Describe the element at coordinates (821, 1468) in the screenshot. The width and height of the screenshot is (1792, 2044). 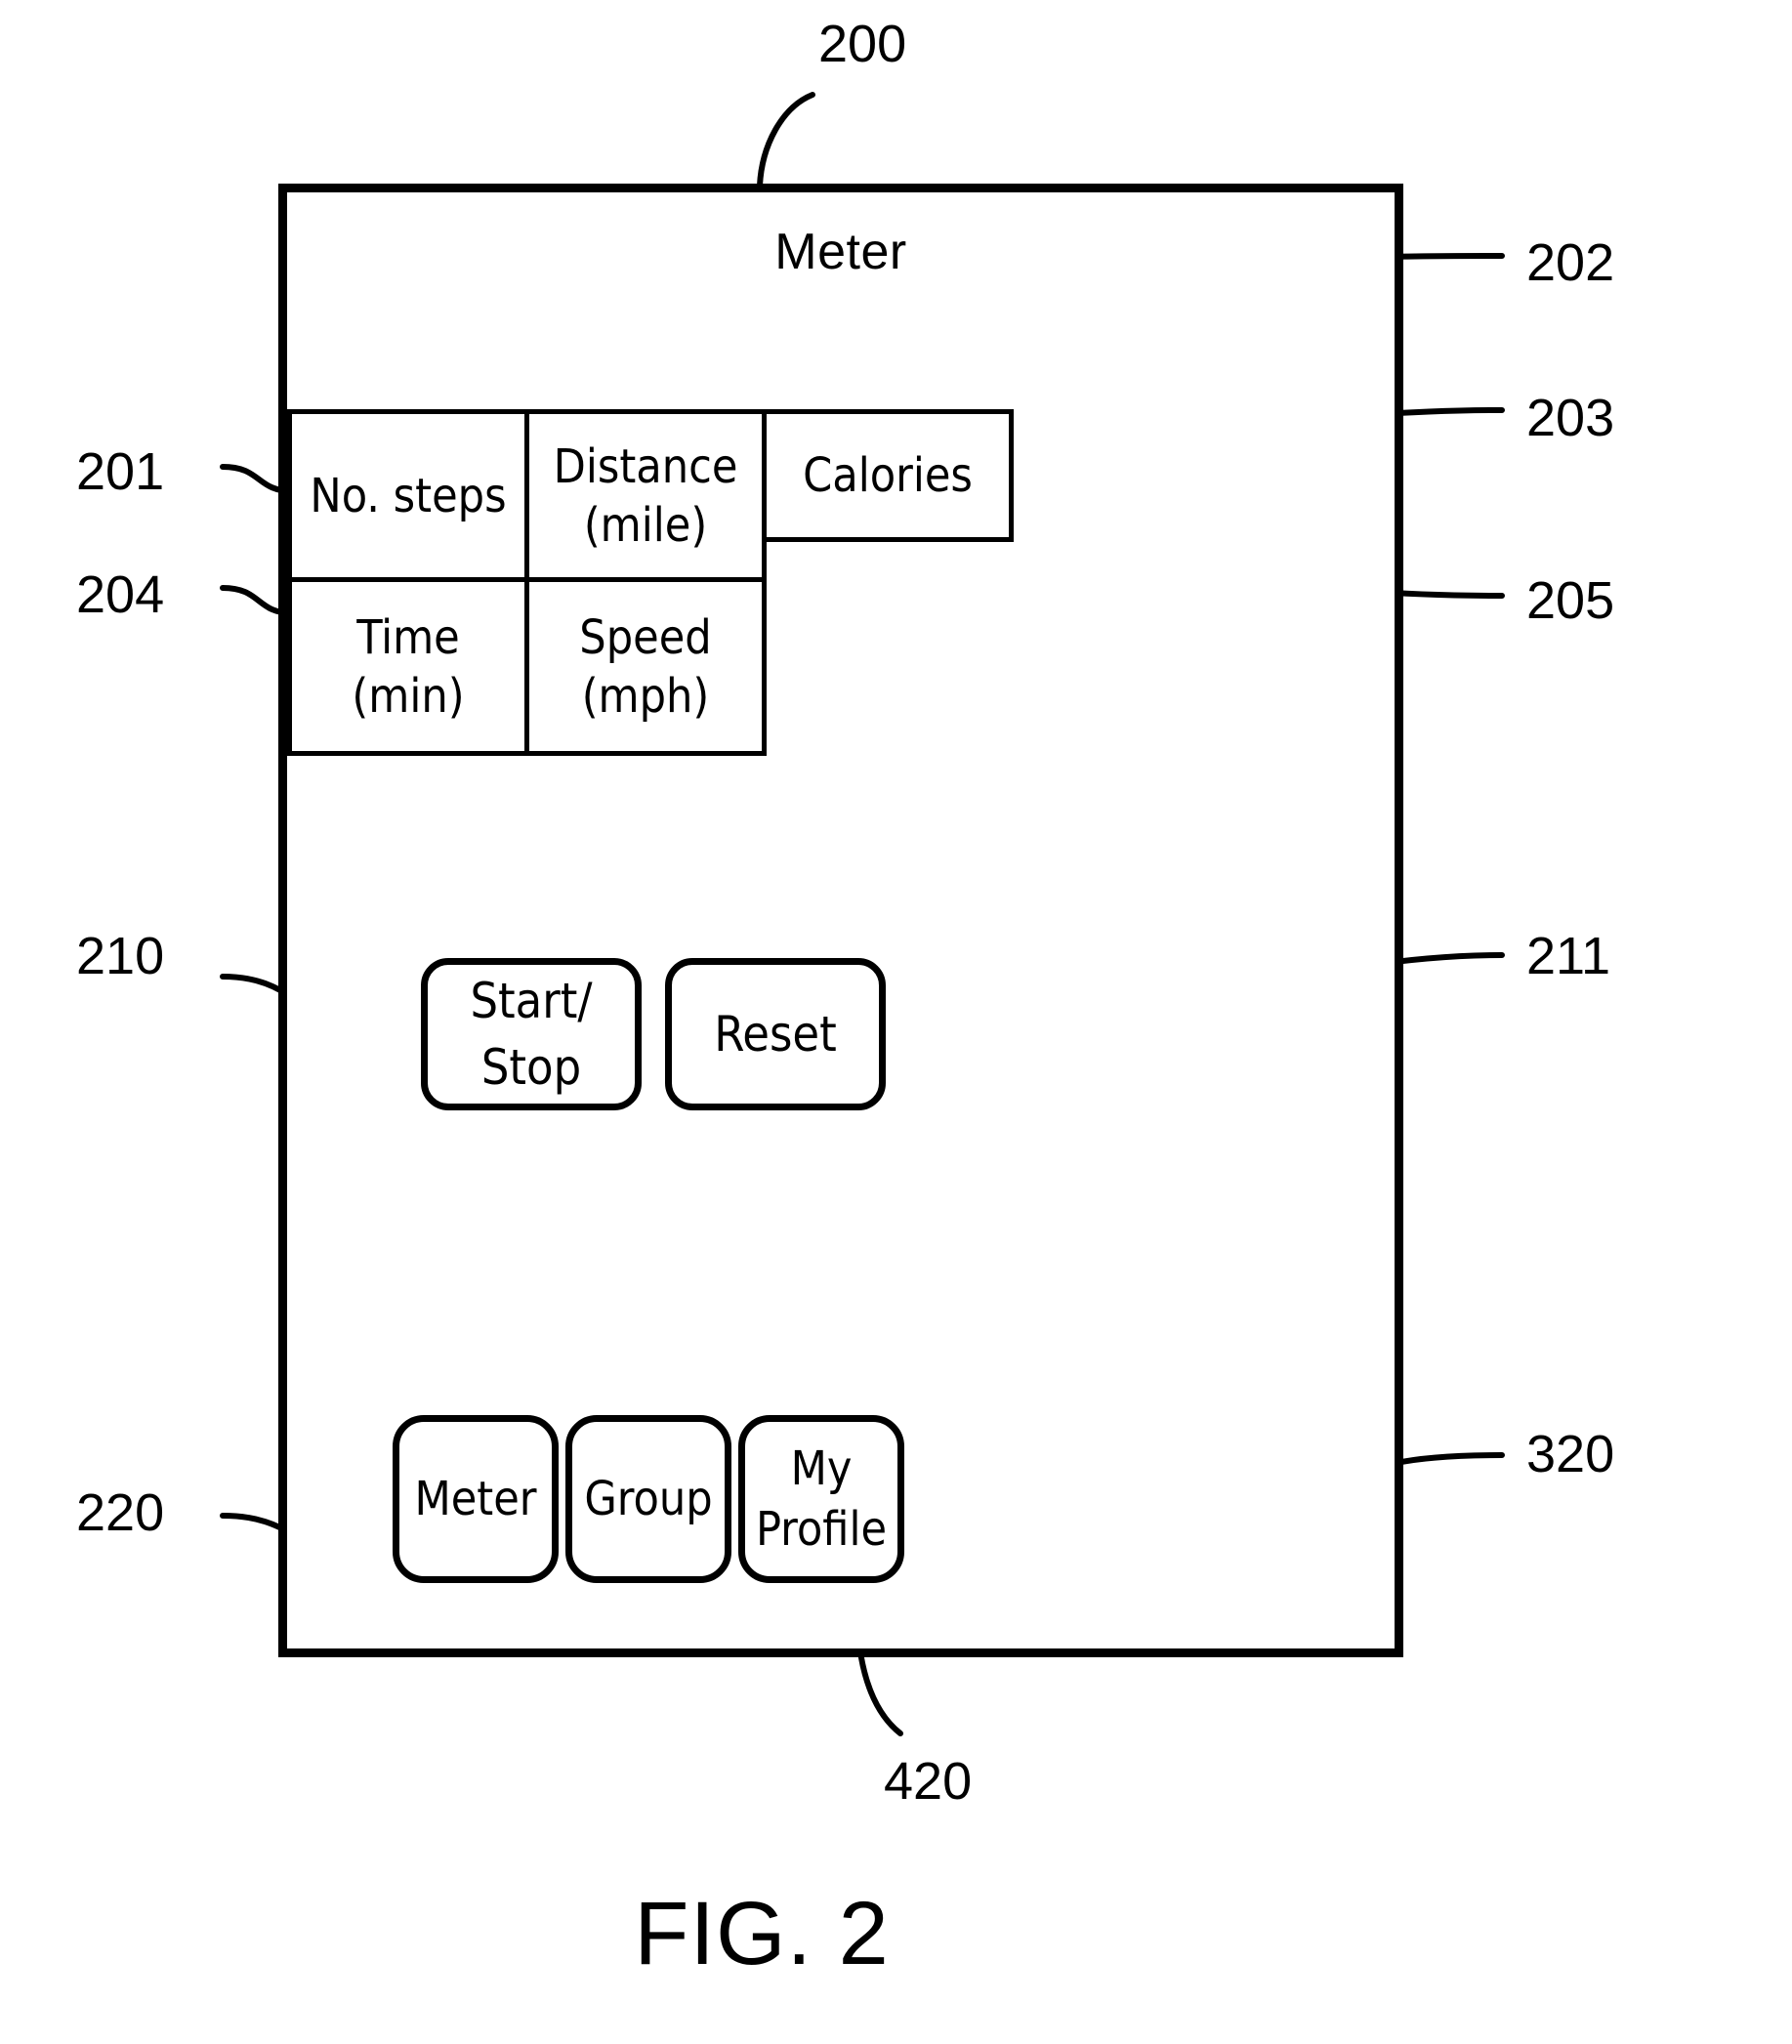
I see `nav-tab-my-profile-label-line1: My` at that location.